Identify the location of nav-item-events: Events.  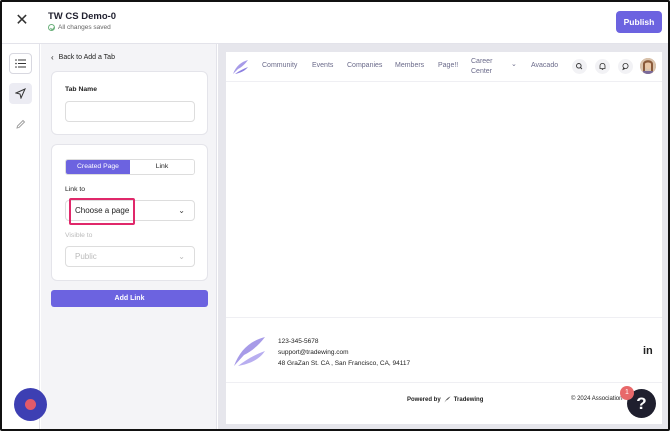
(322, 65).